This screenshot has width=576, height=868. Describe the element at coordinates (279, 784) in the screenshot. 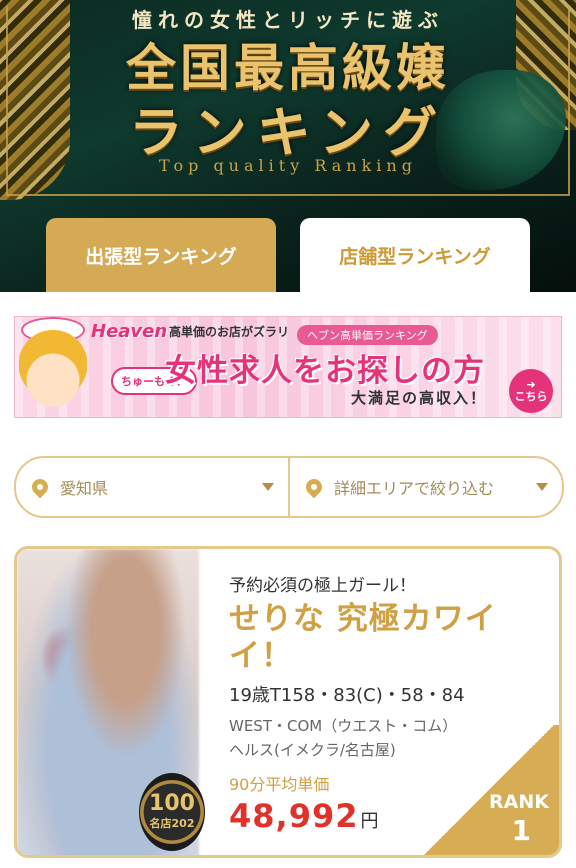

I see `price-label: 90分平均単価` at that location.